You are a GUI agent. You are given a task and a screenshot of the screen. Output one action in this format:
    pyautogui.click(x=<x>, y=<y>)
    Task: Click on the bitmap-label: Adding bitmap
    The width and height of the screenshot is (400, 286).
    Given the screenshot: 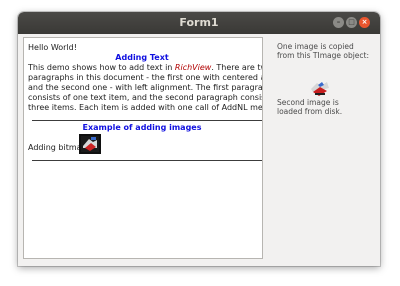 What is the action you would take?
    pyautogui.click(x=57, y=147)
    